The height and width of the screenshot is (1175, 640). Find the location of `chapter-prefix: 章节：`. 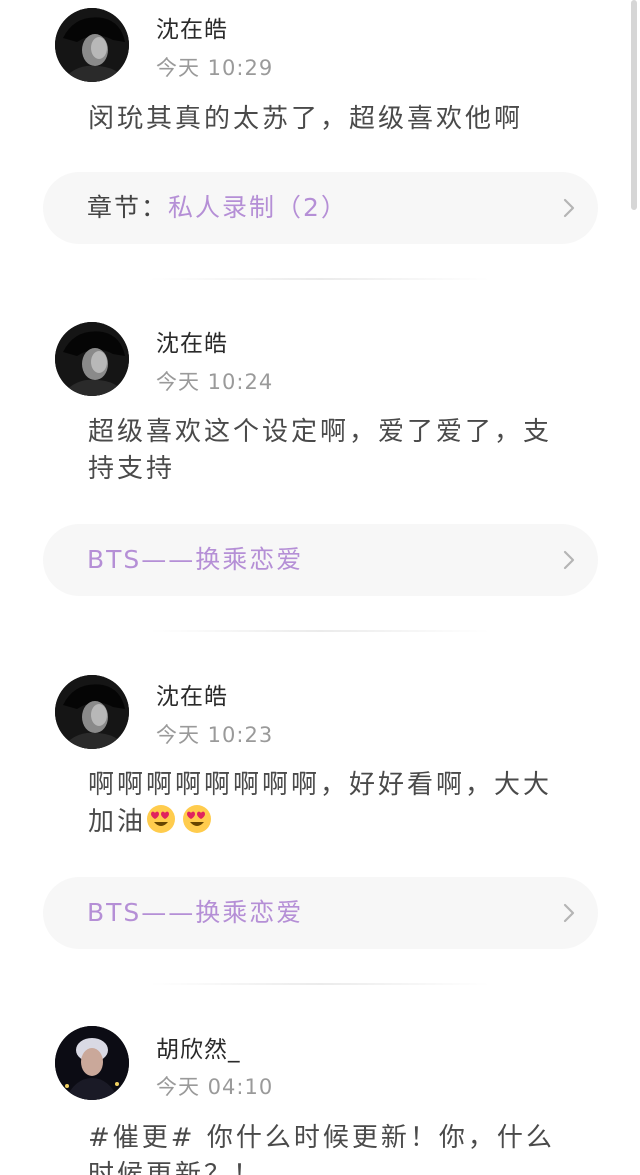

chapter-prefix: 章节： is located at coordinates (128, 207).